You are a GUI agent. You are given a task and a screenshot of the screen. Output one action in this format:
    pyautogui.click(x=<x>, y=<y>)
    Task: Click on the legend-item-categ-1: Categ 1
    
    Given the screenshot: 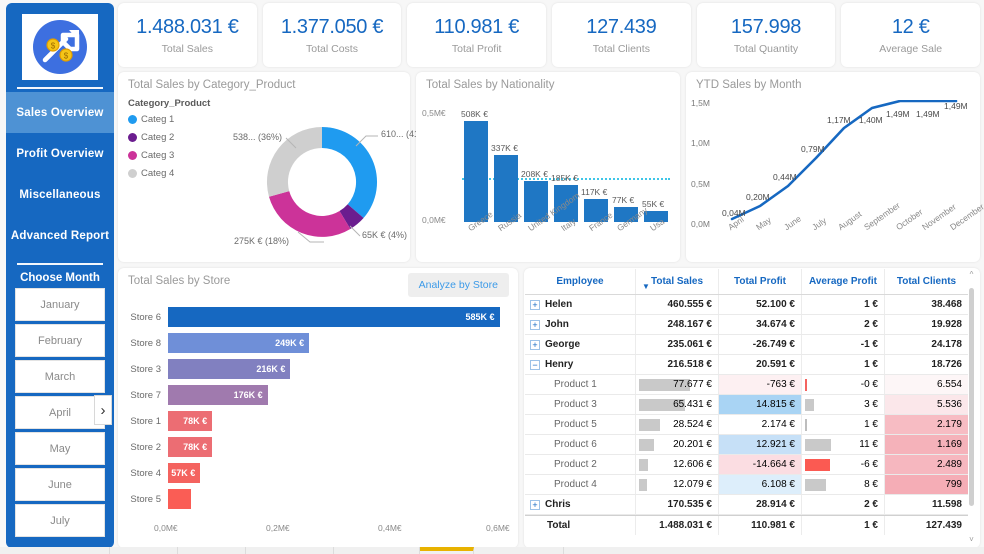 What is the action you would take?
    pyautogui.click(x=169, y=119)
    